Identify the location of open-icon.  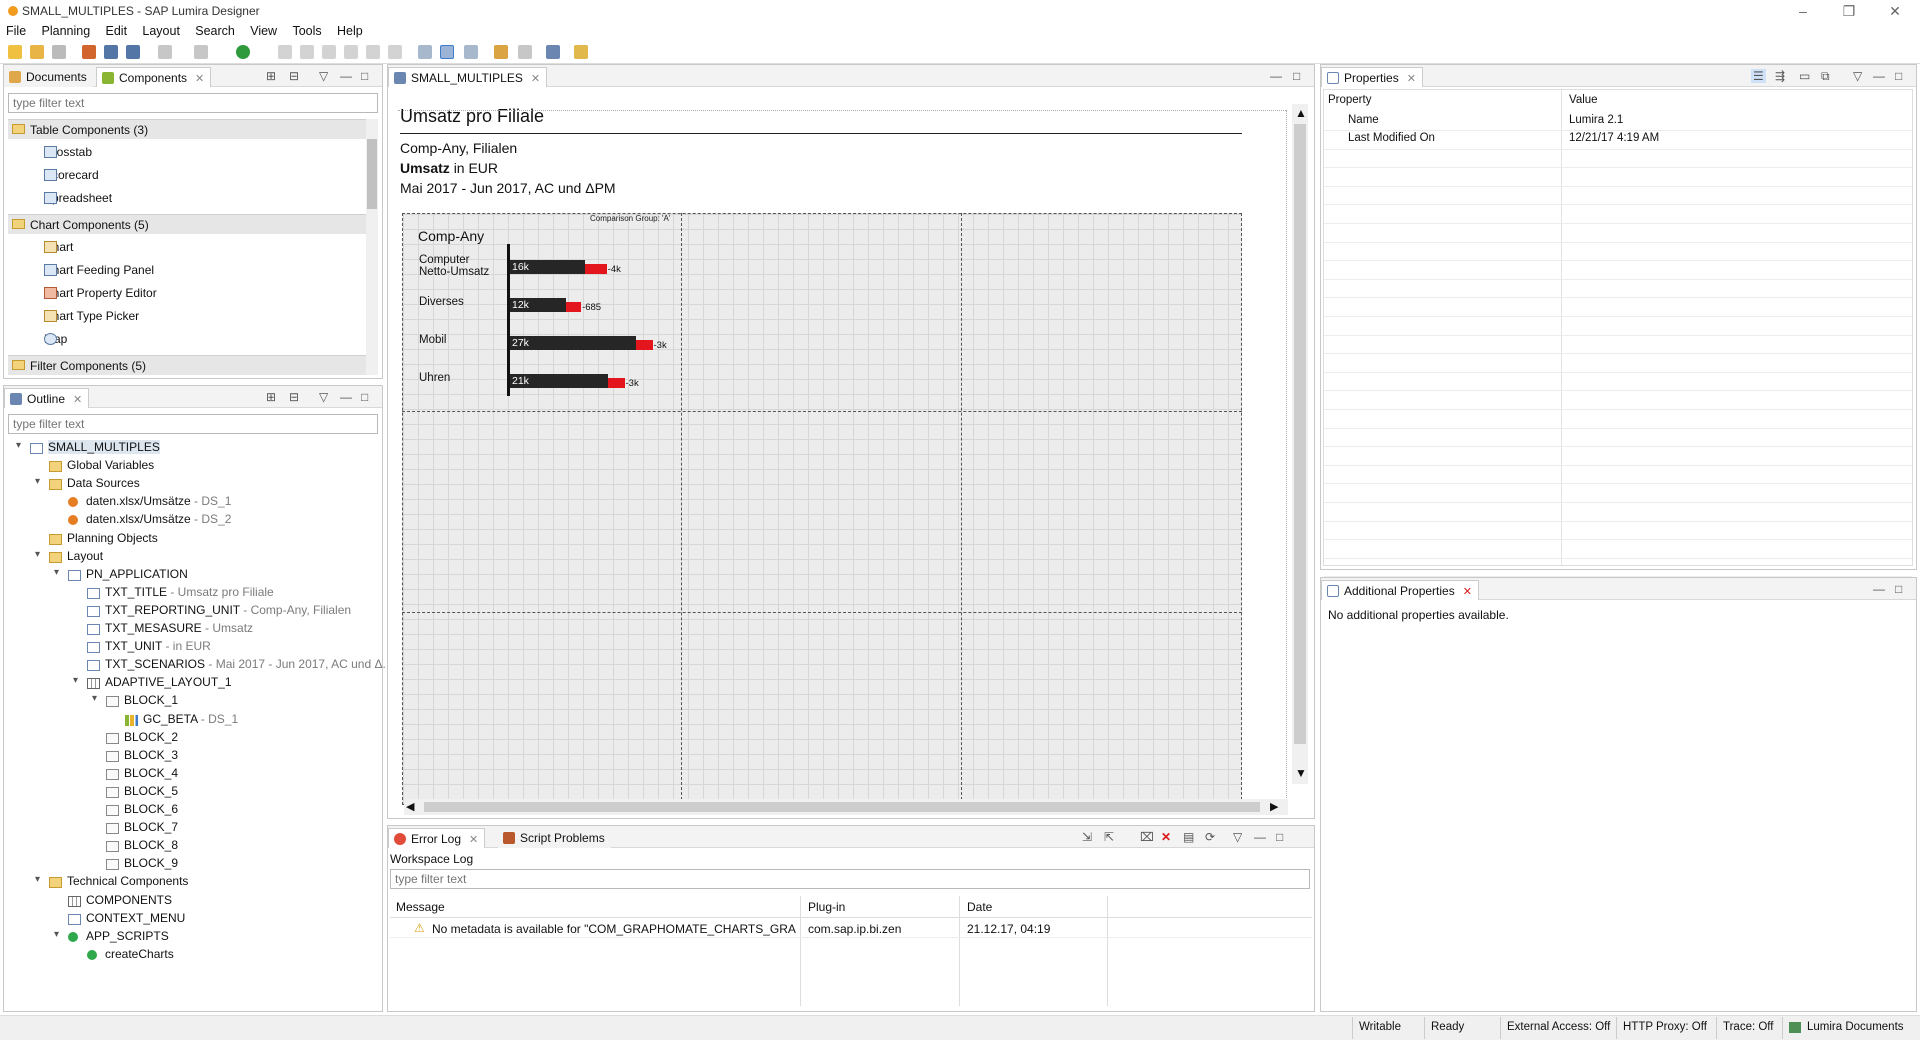
(37, 52).